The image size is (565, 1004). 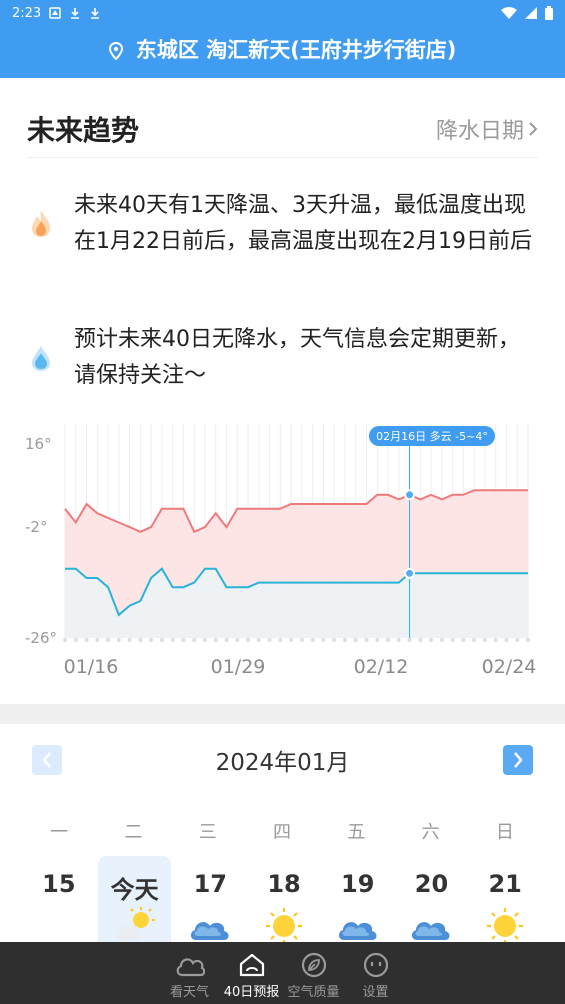 I want to click on location-pin-icon, so click(x=115, y=51).